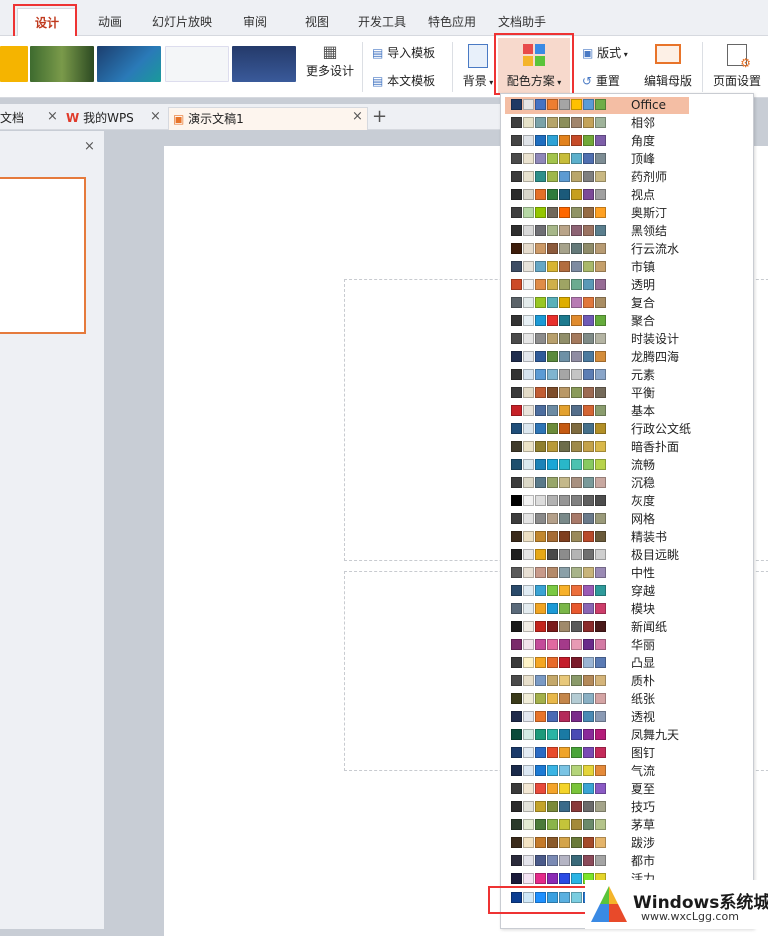  What do you see at coordinates (330, 60) in the screenshot?
I see `more-design-button: ▦ 更多设计` at bounding box center [330, 60].